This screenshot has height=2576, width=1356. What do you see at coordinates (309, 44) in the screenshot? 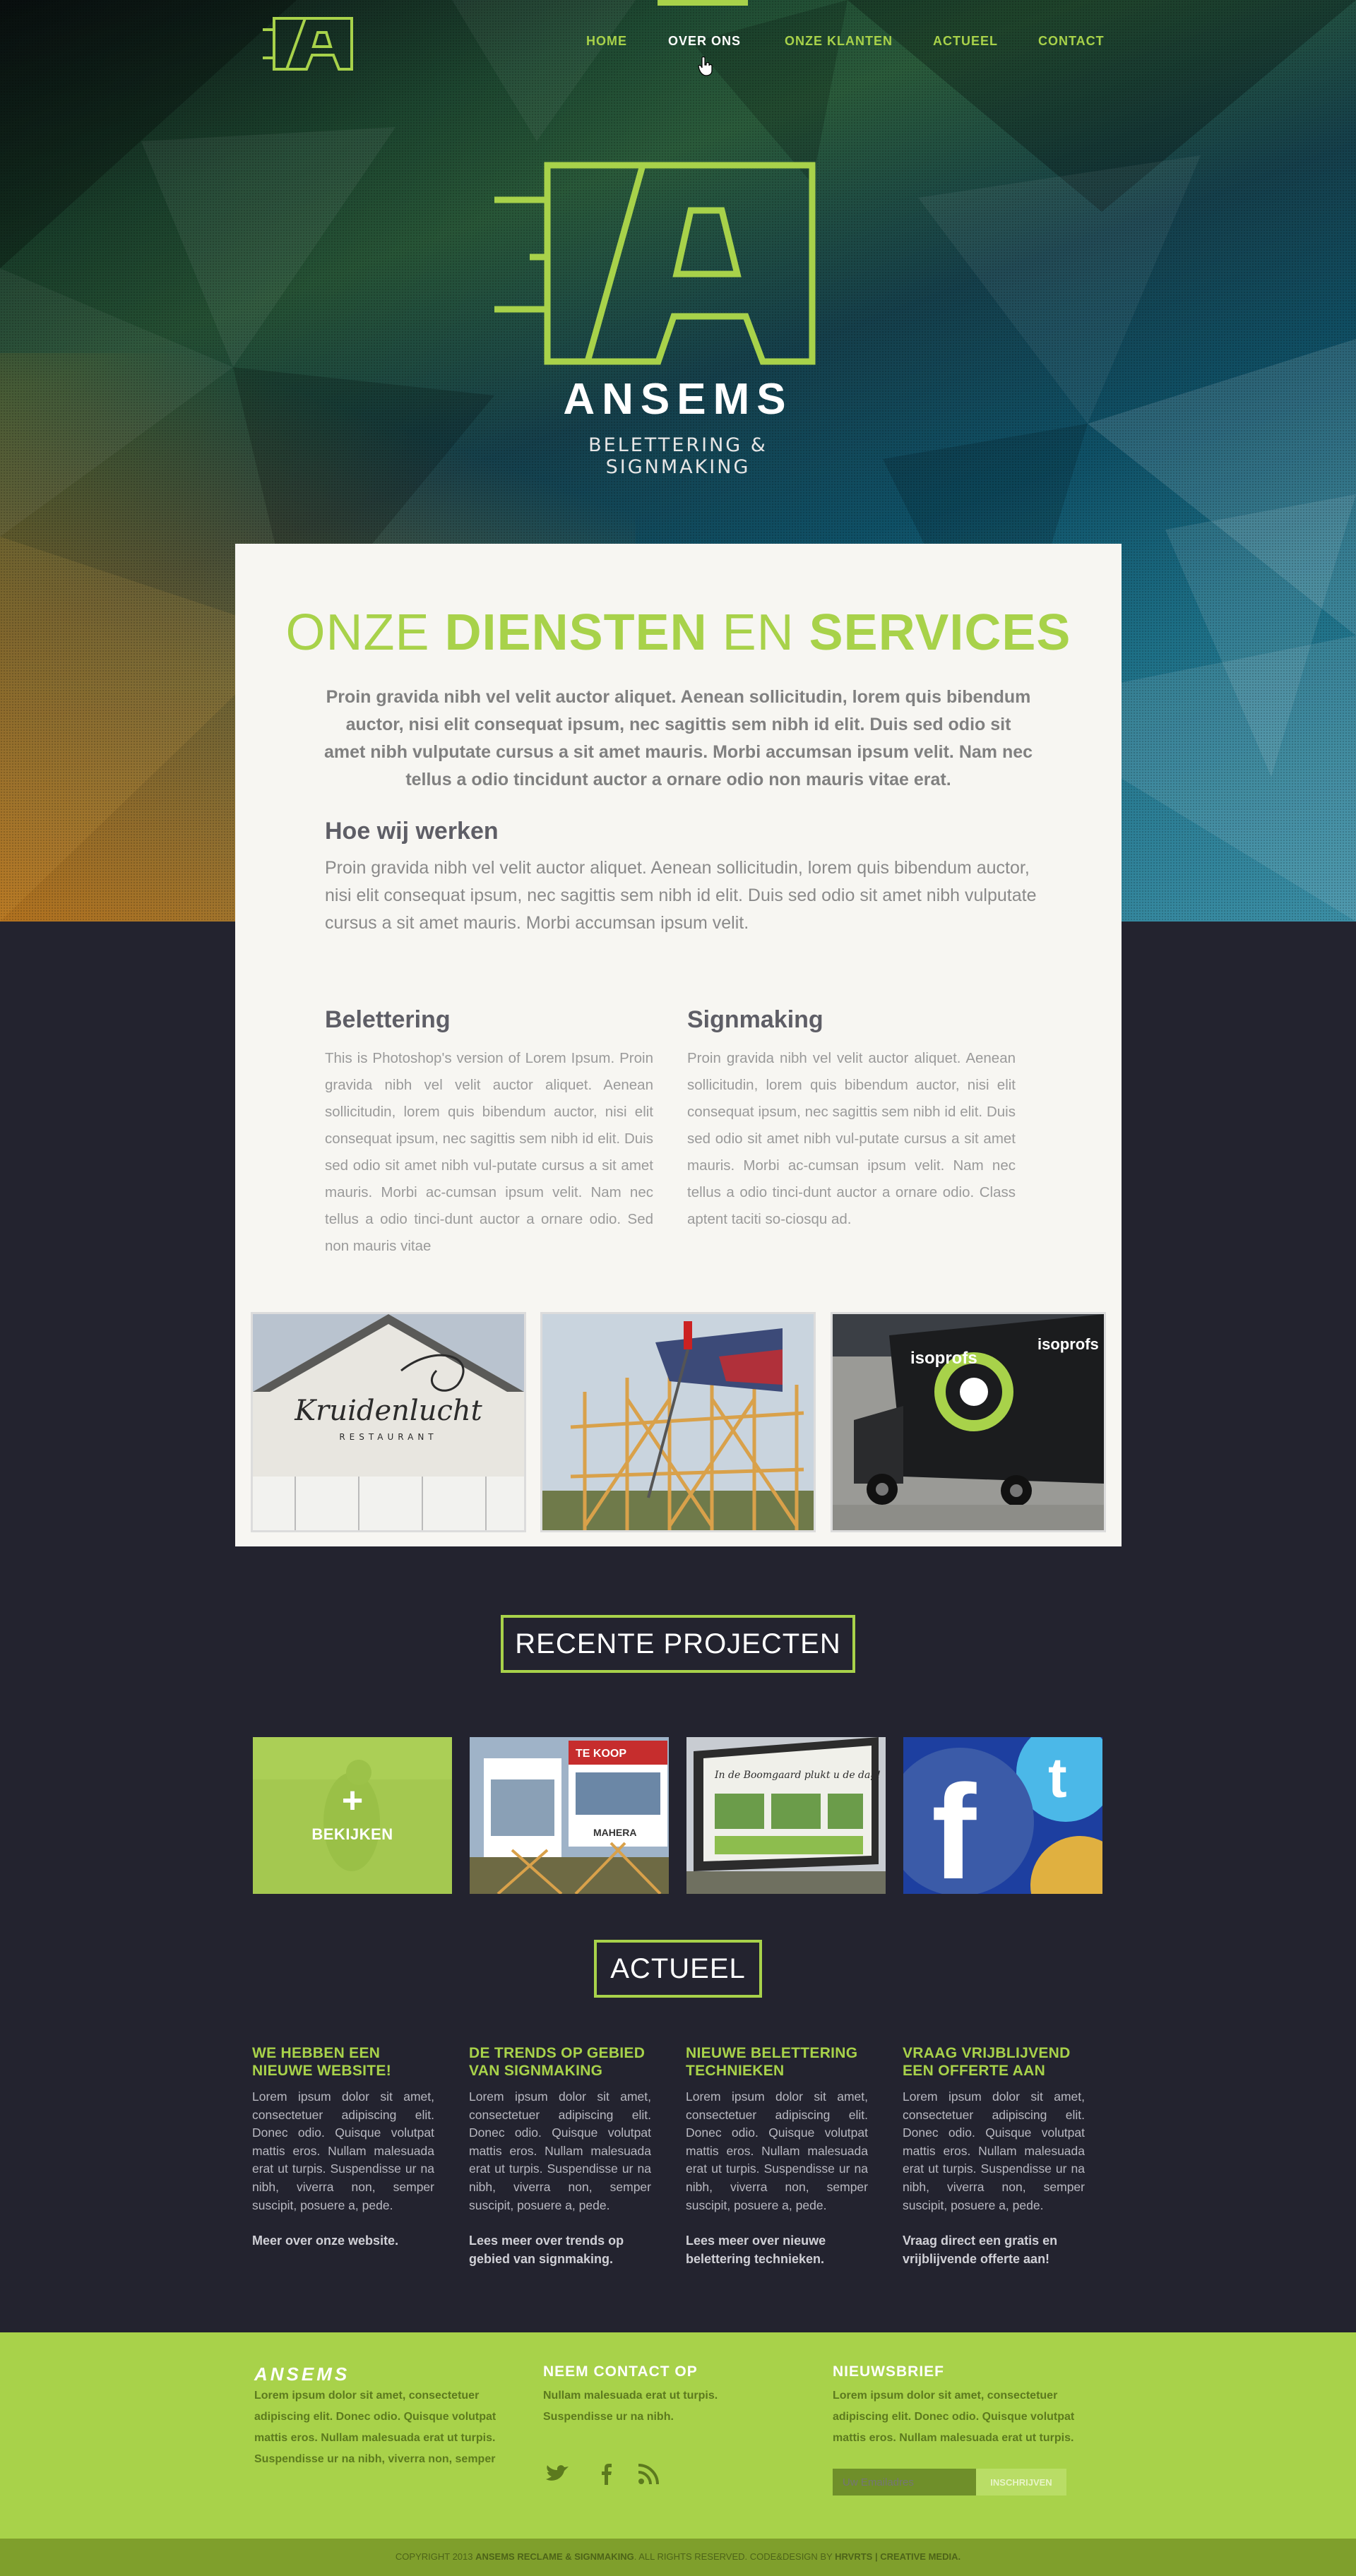
I see `nav-logo` at bounding box center [309, 44].